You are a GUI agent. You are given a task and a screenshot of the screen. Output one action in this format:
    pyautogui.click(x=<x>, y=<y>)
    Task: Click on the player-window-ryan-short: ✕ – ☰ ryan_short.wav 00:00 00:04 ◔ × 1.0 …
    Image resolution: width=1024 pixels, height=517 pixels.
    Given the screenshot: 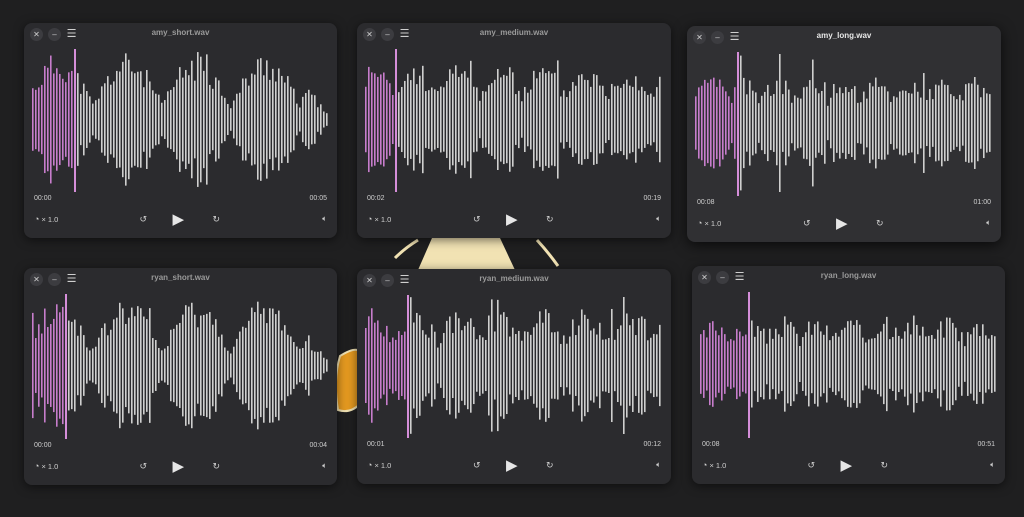 What is the action you would take?
    pyautogui.click(x=180, y=376)
    